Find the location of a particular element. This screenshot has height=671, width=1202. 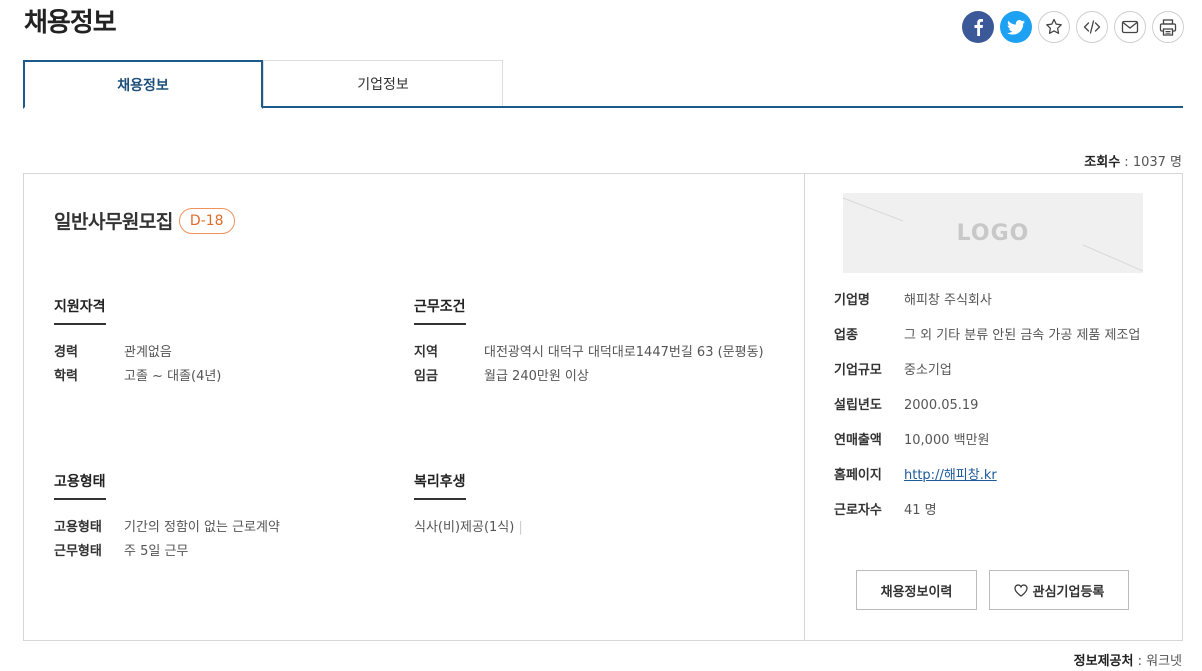

info-row: 고용형태 기간의 정함이 없는 근로계약 is located at coordinates (224, 528).